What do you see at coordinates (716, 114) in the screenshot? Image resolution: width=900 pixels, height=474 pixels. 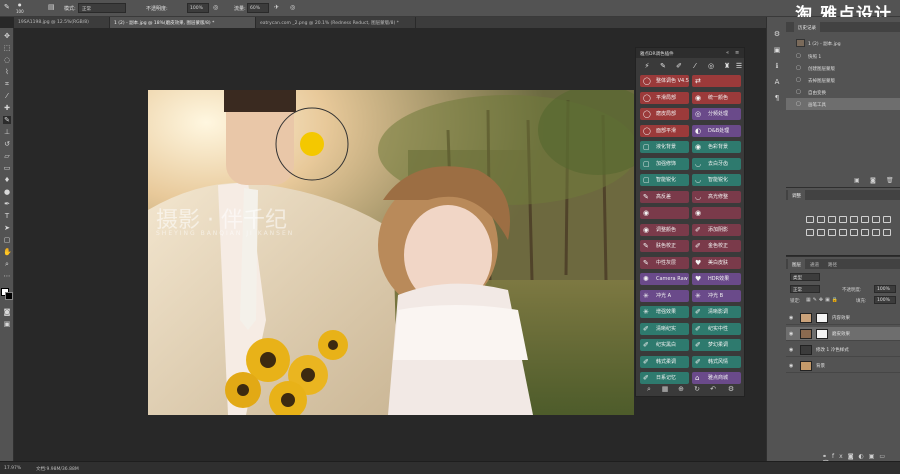 I see `plugin-button: ◎ 分频处理` at bounding box center [716, 114].